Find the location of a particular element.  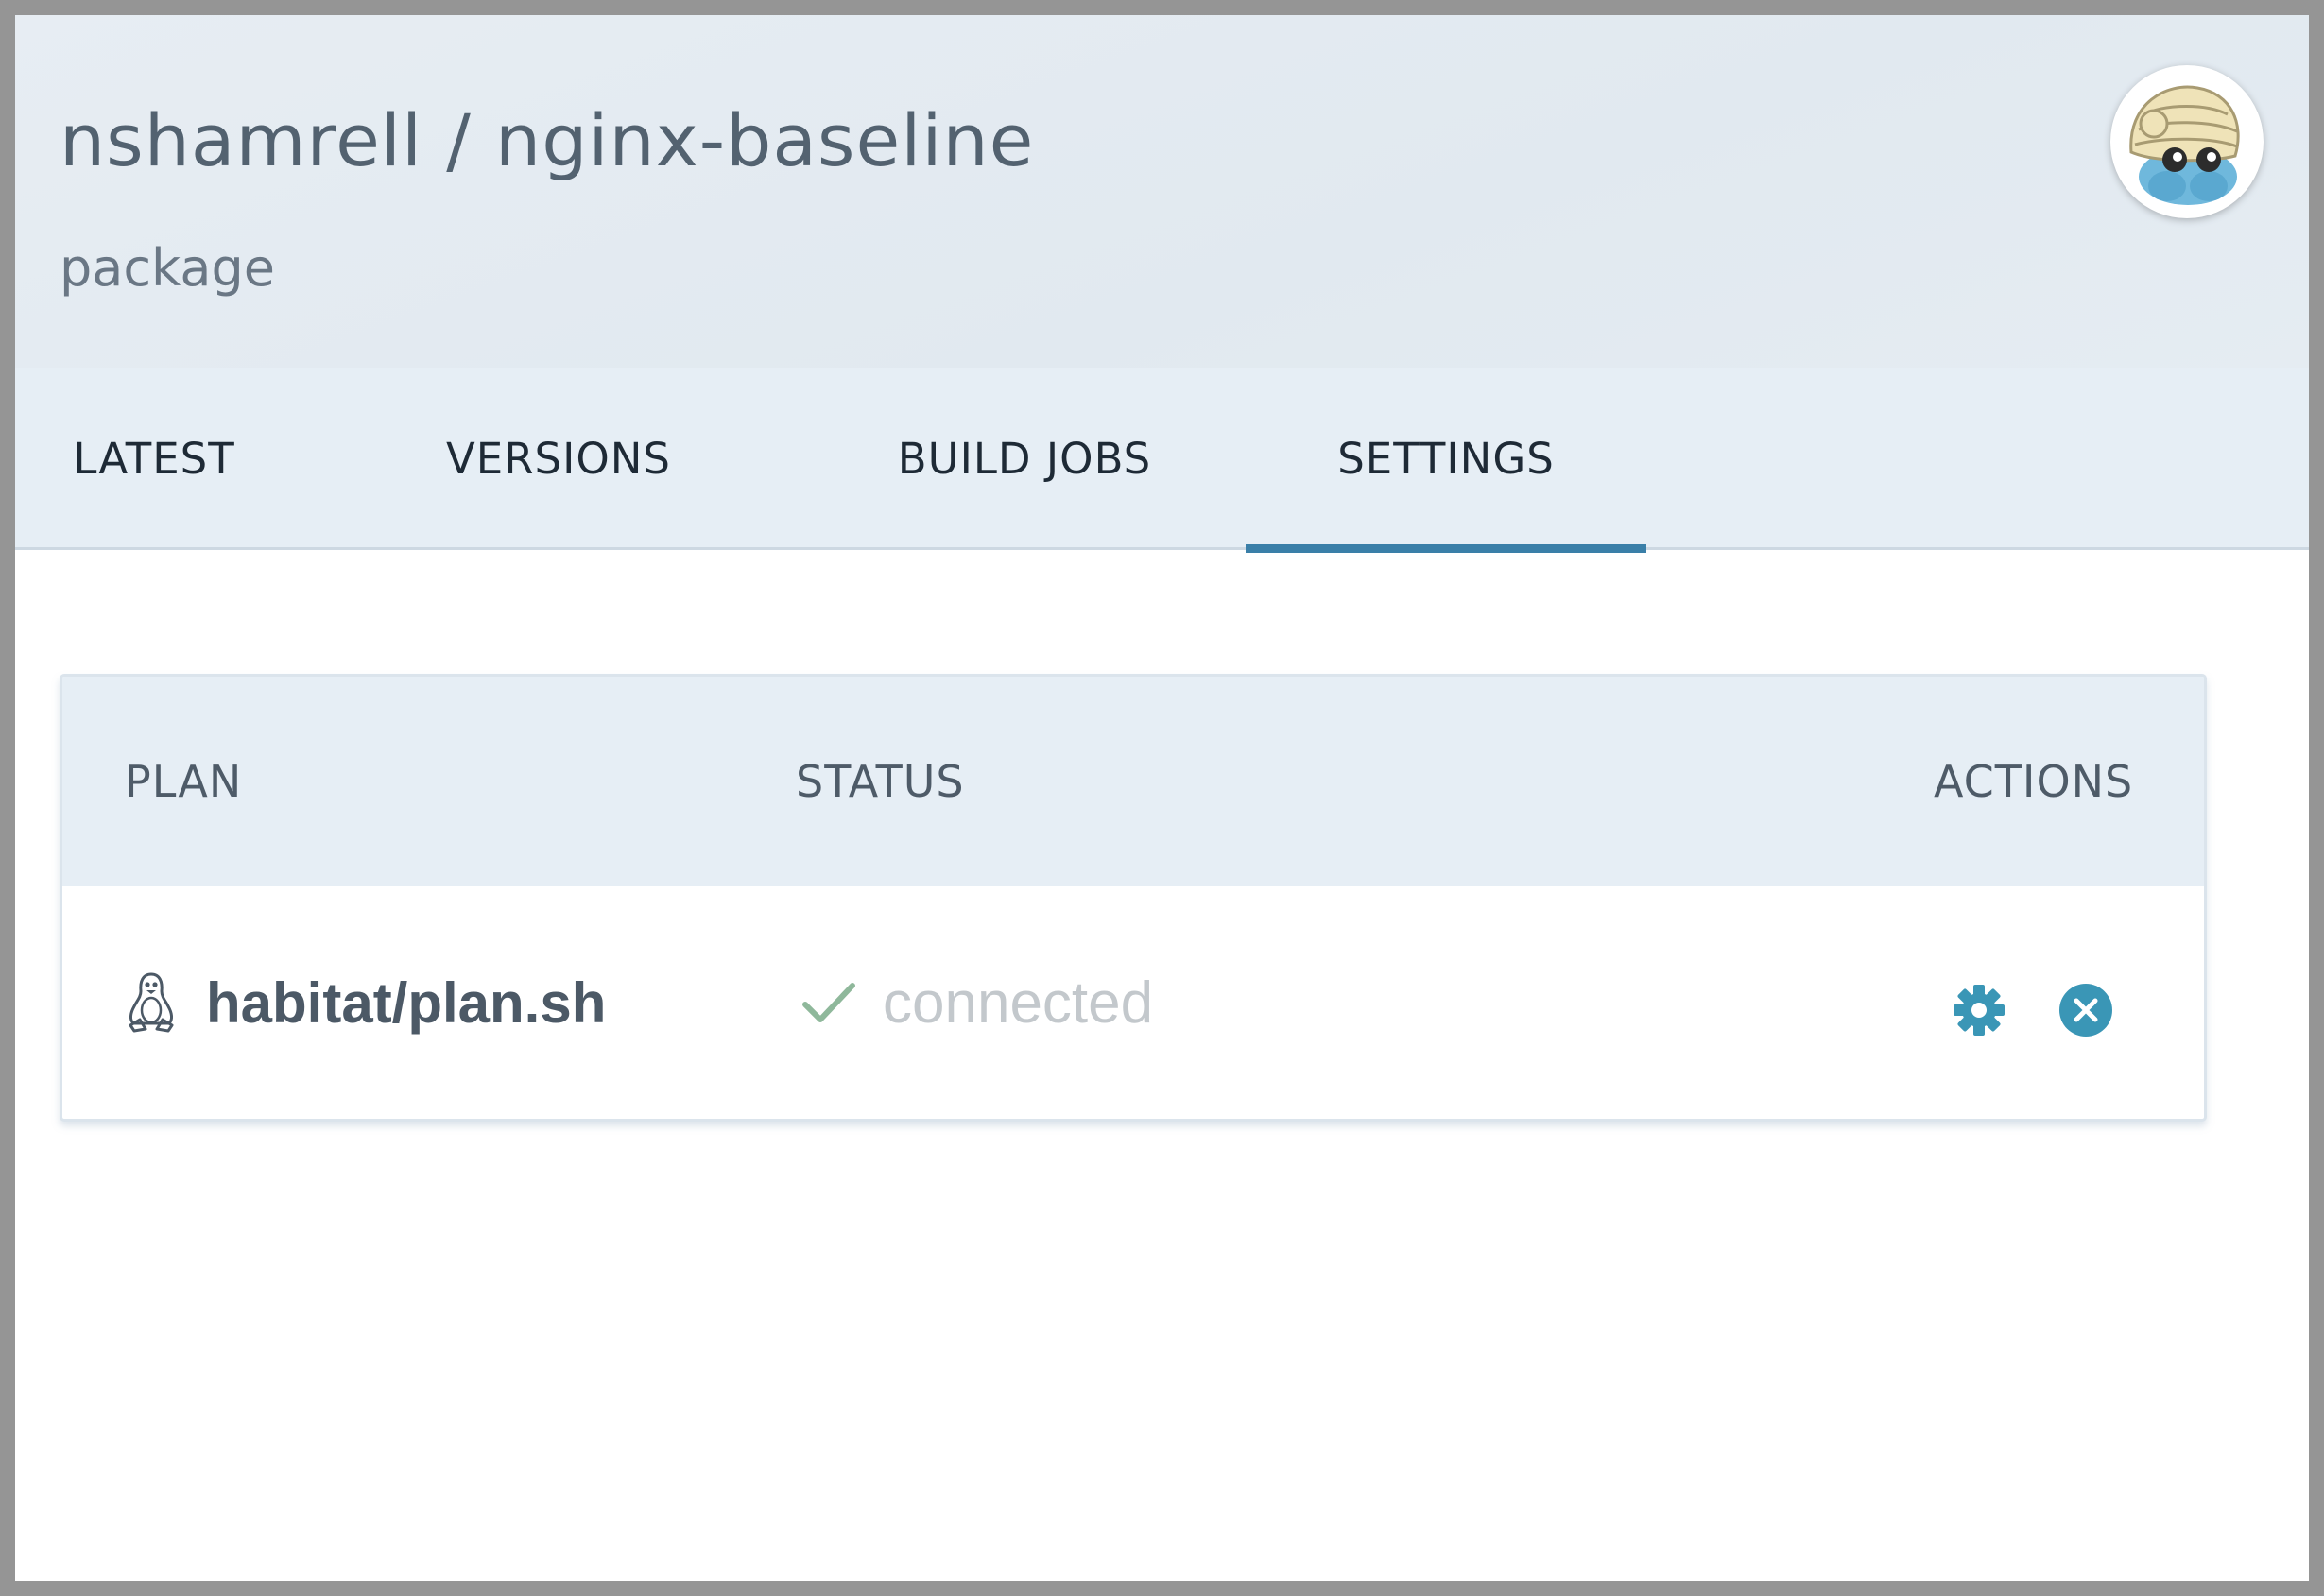

tab-latest-label: LATEST is located at coordinates (154, 459).